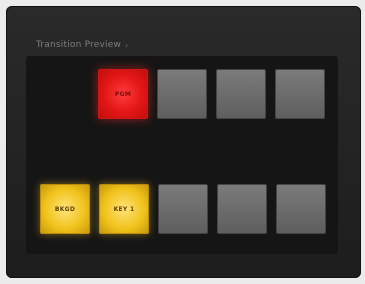  What do you see at coordinates (79, 45) in the screenshot?
I see `panel-title-text: Transition Preview` at bounding box center [79, 45].